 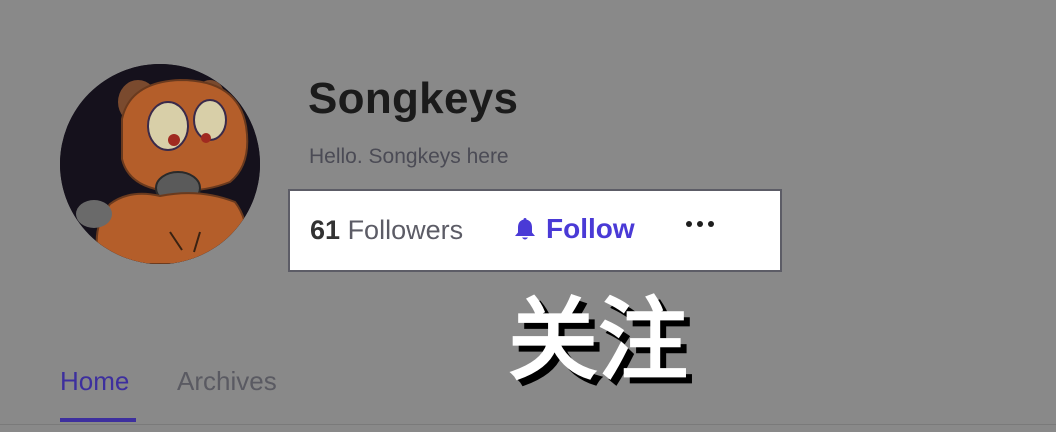 What do you see at coordinates (98, 420) in the screenshot?
I see `active-tab-indicator` at bounding box center [98, 420].